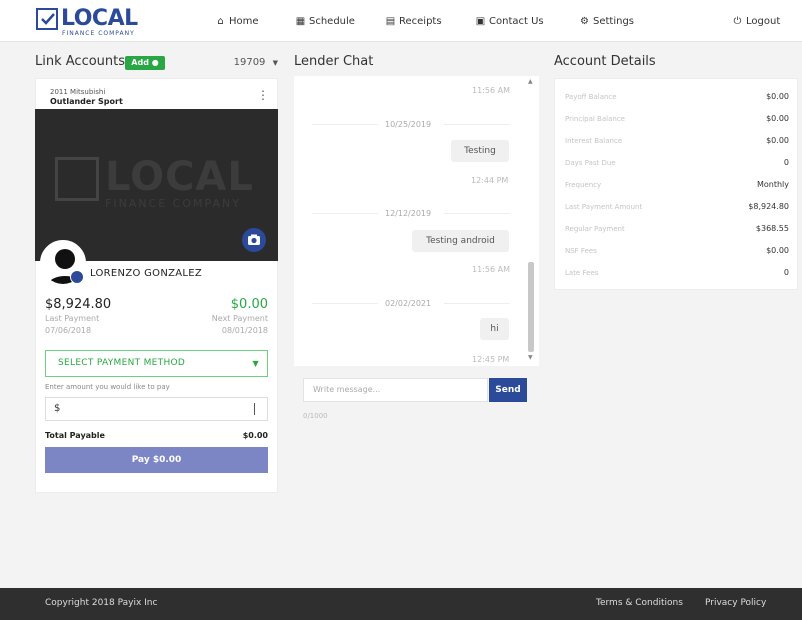 The image size is (802, 620). What do you see at coordinates (614, 21) in the screenshot?
I see `nav-settings-label: Settings` at bounding box center [614, 21].